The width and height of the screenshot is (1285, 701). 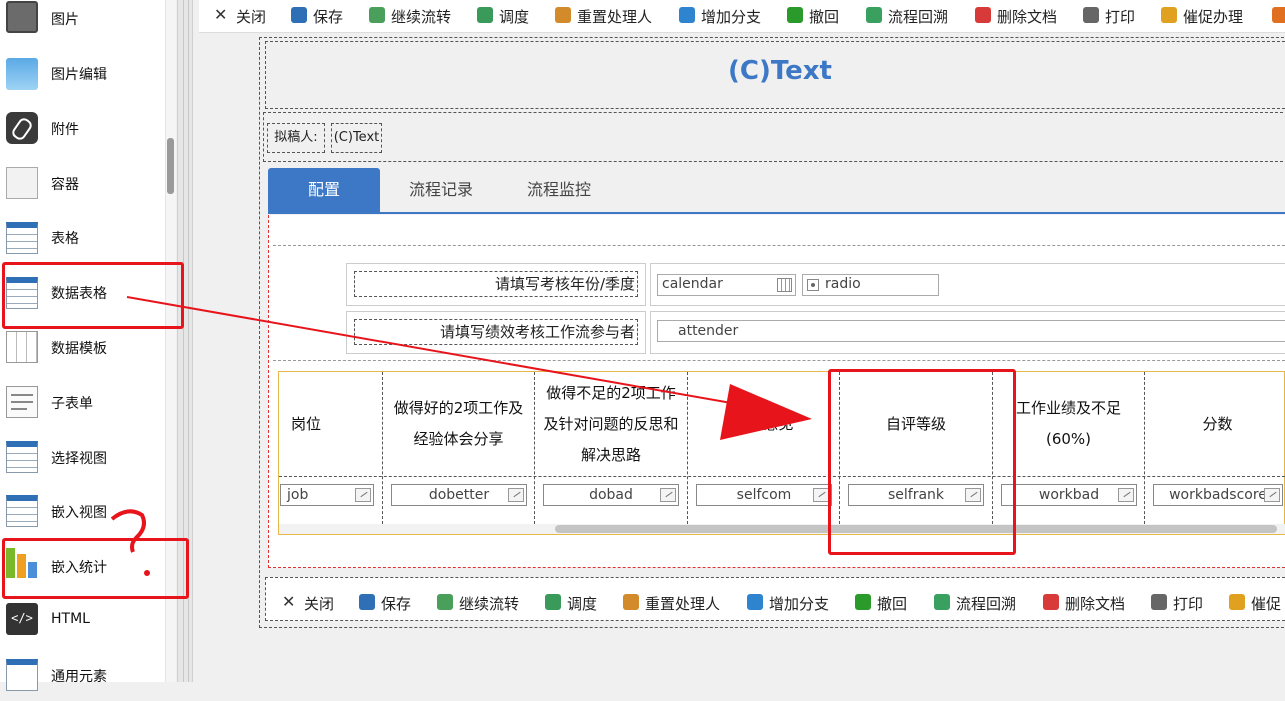 What do you see at coordinates (986, 604) in the screenshot?
I see `toolbar-button-label: 流程回溯` at bounding box center [986, 604].